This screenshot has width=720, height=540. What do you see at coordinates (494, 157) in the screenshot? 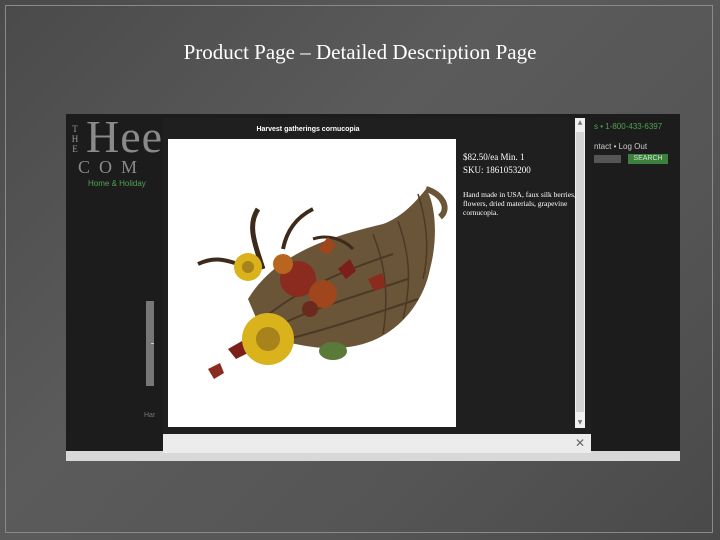
I see `product-price: $82.50/ea Min. 1` at bounding box center [494, 157].